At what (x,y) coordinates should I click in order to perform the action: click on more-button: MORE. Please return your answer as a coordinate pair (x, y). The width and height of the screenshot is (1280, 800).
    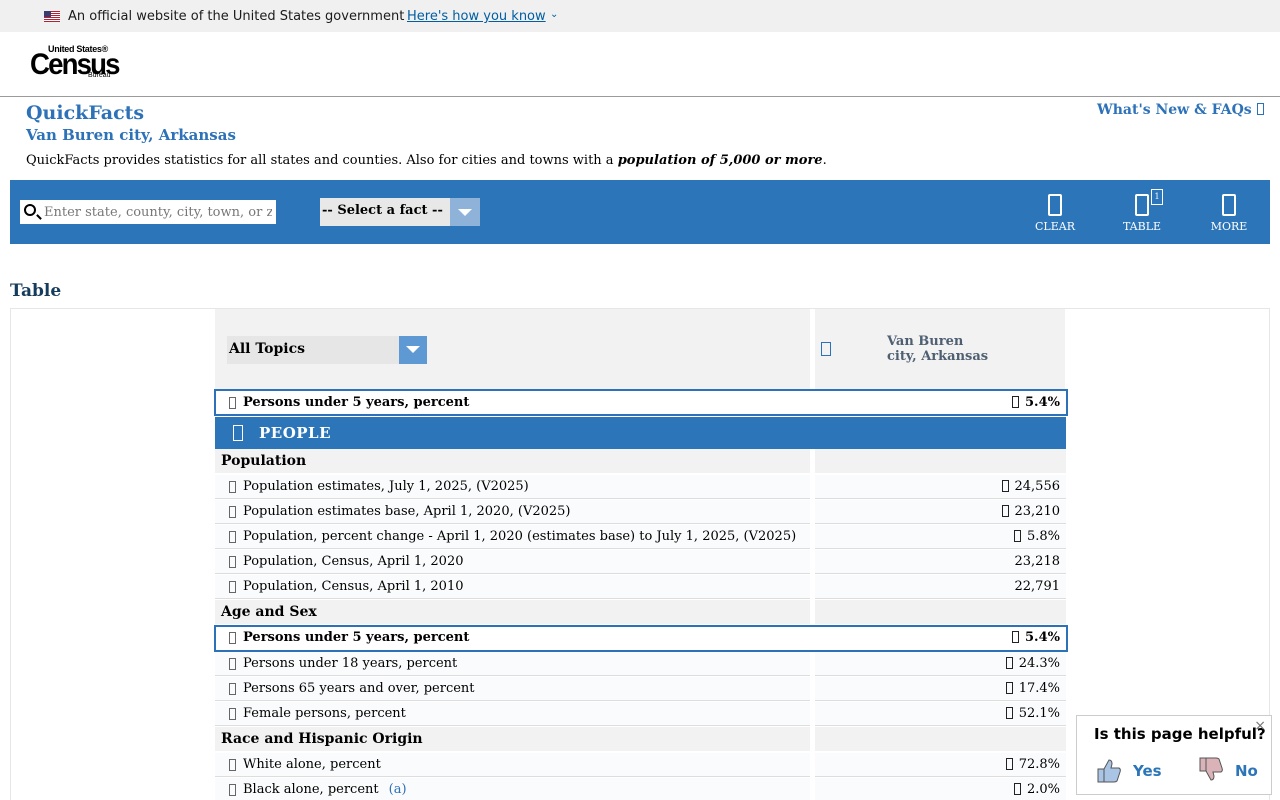
    Looking at the image, I should click on (1229, 214).